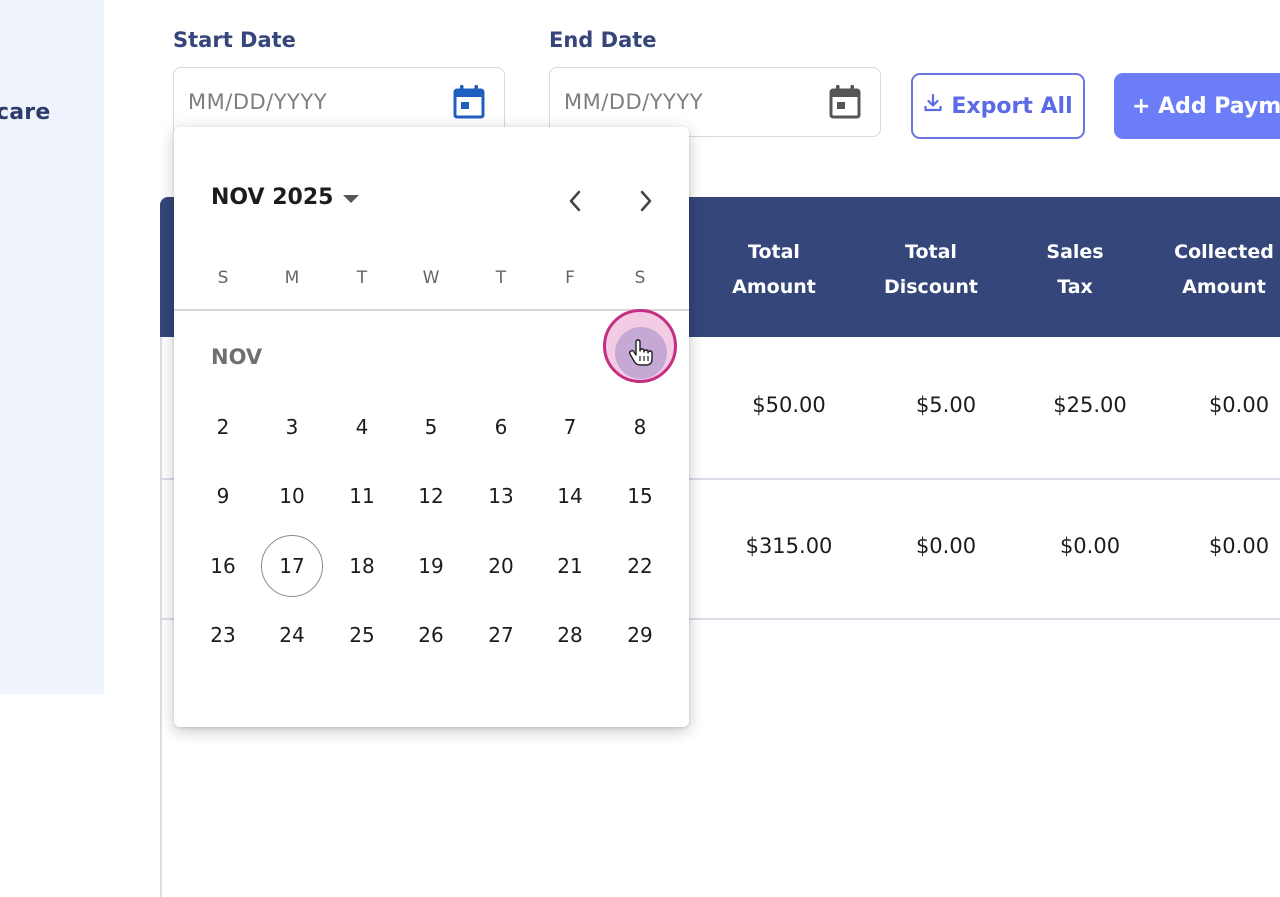  What do you see at coordinates (431, 310) in the screenshot?
I see `picker-divider` at bounding box center [431, 310].